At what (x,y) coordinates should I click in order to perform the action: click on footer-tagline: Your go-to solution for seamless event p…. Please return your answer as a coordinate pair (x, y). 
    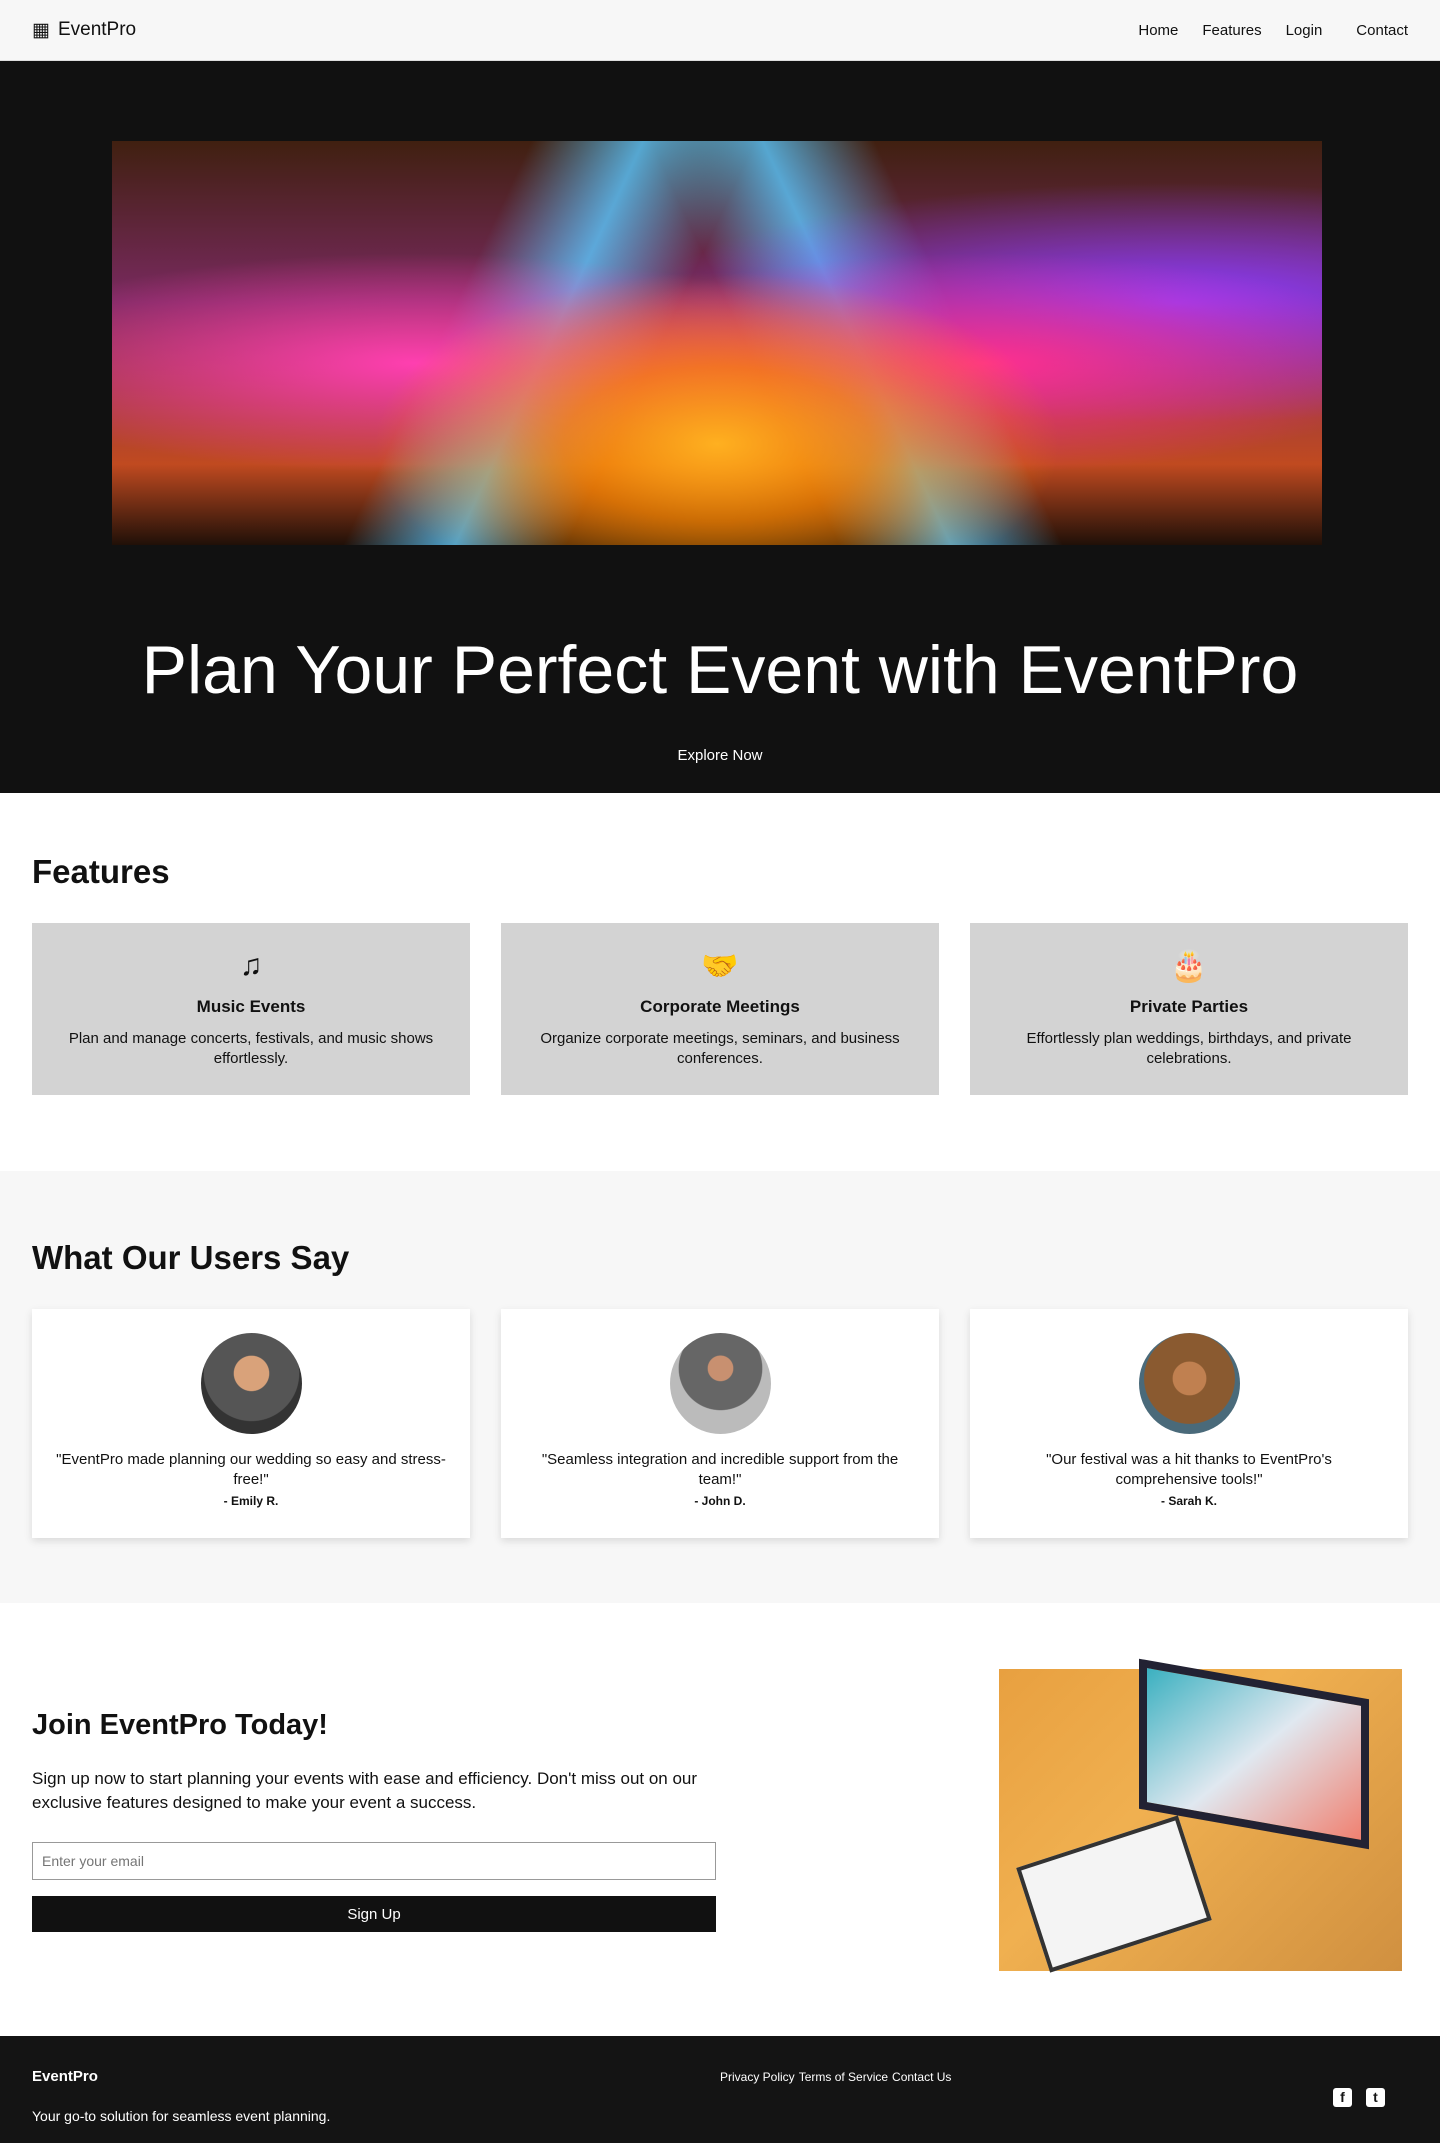
    Looking at the image, I should click on (181, 2116).